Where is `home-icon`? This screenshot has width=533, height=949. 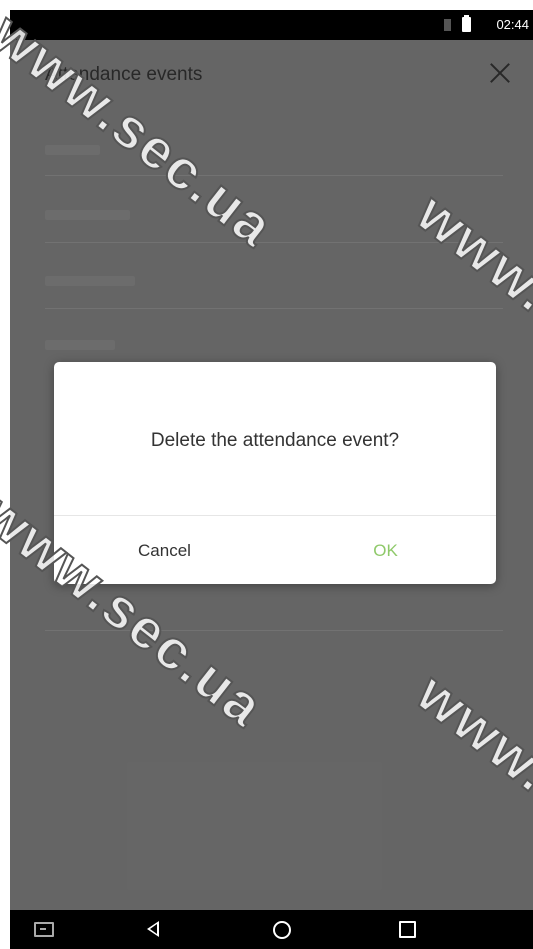
home-icon is located at coordinates (282, 930).